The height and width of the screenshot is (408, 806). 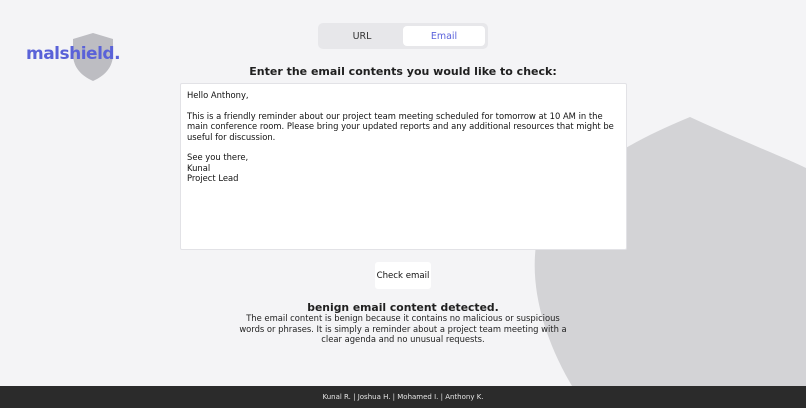 What do you see at coordinates (362, 36) in the screenshot?
I see `tab-url: URL` at bounding box center [362, 36].